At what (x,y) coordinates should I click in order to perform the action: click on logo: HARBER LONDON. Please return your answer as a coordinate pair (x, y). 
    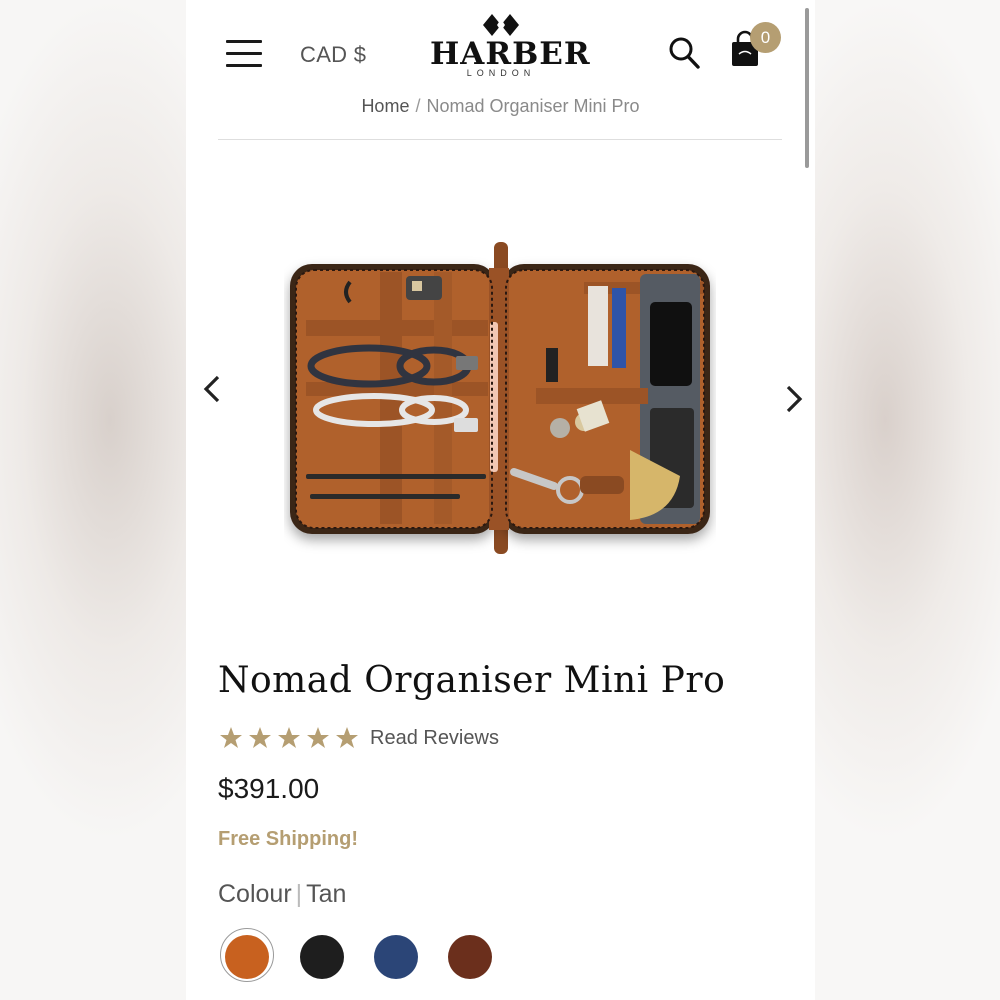
    Looking at the image, I should click on (510, 47).